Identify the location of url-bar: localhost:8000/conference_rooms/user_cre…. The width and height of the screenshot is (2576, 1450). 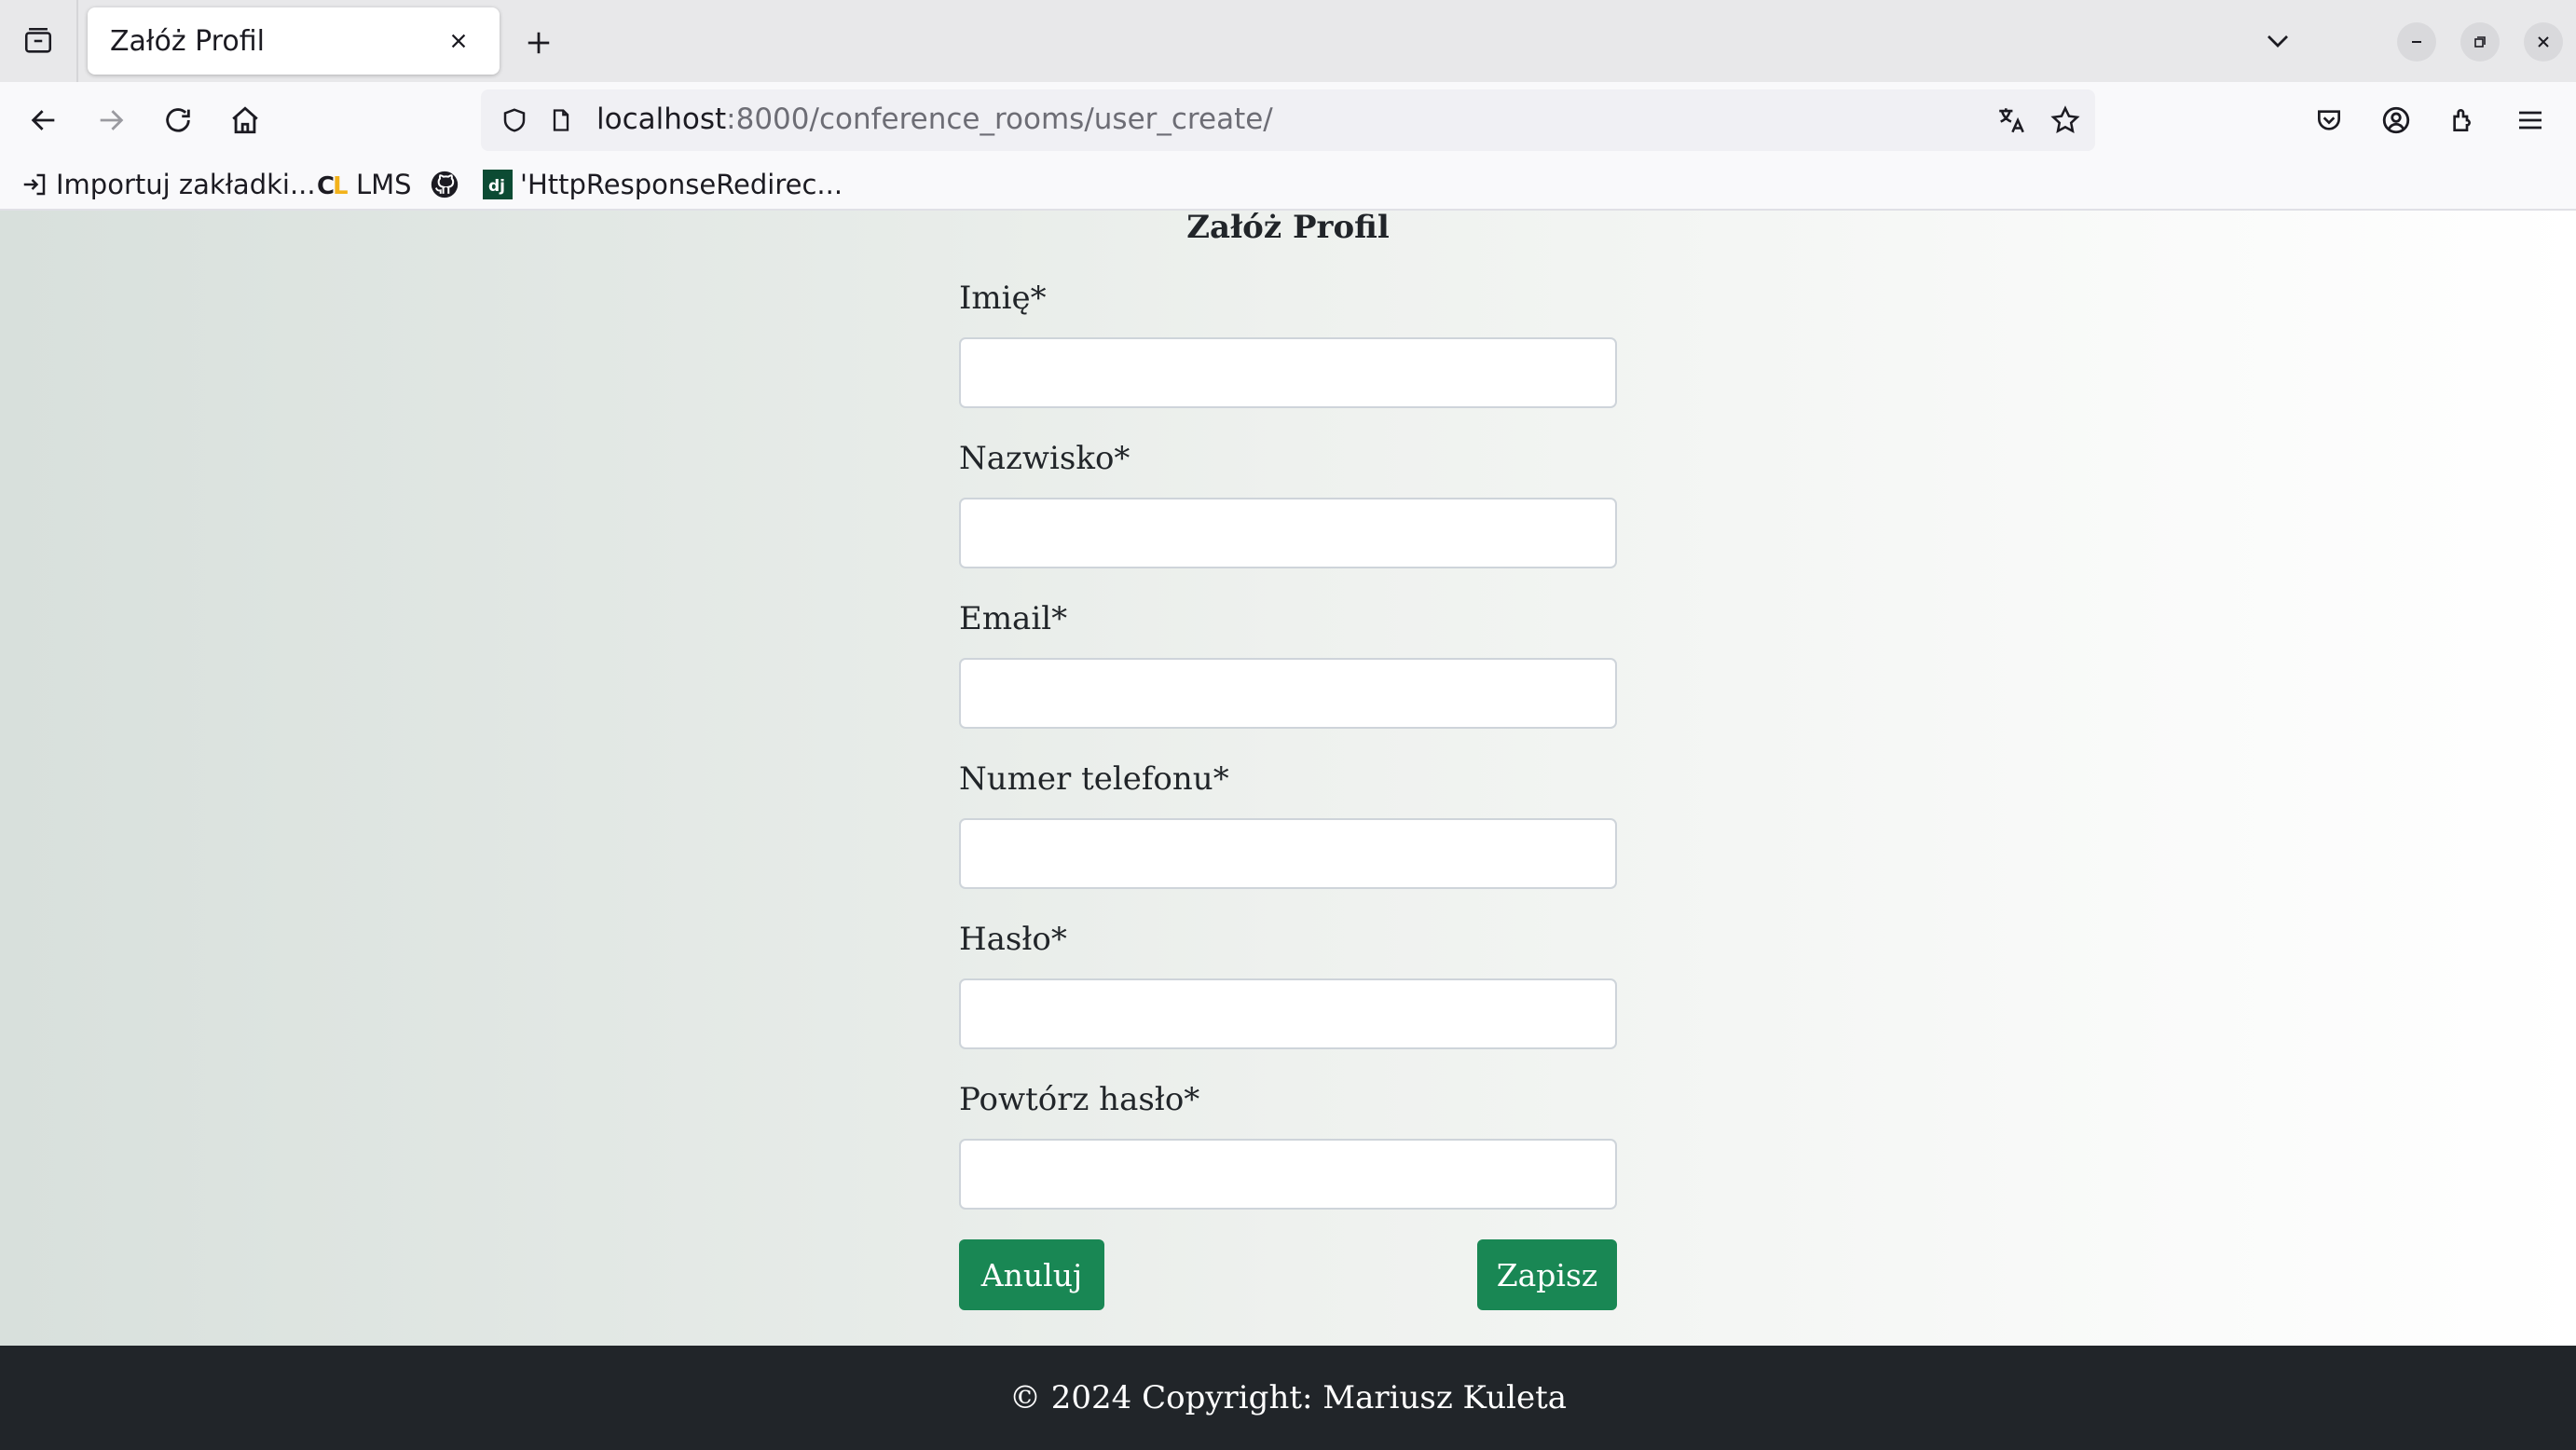
(1288, 120).